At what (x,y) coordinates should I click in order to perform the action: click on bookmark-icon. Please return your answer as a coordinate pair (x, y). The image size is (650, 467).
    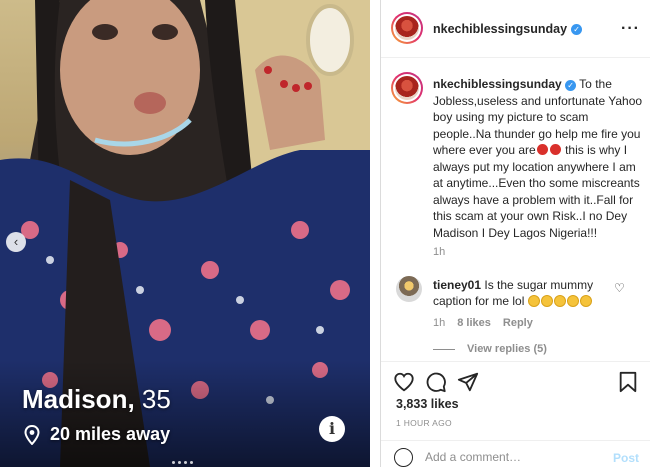
    Looking at the image, I should click on (628, 382).